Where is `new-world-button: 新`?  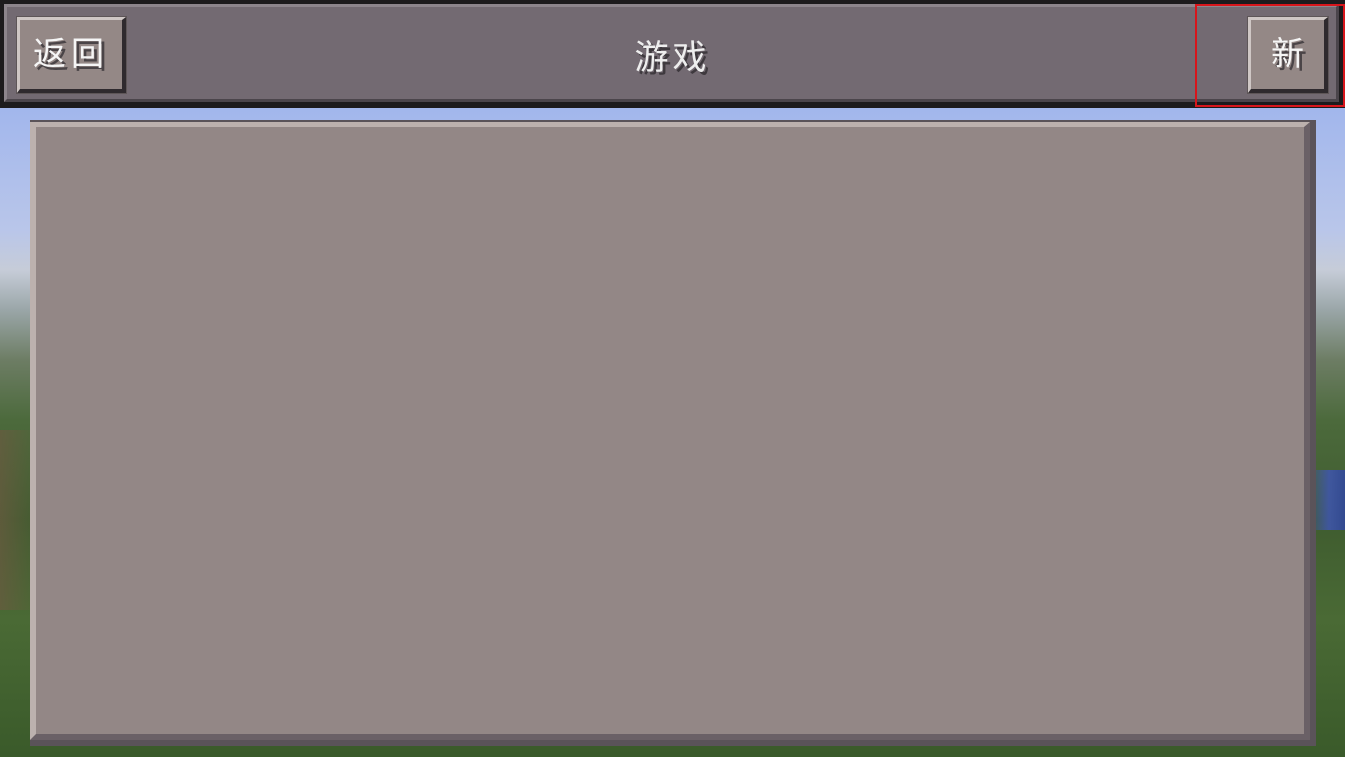
new-world-button: 新 is located at coordinates (1288, 55).